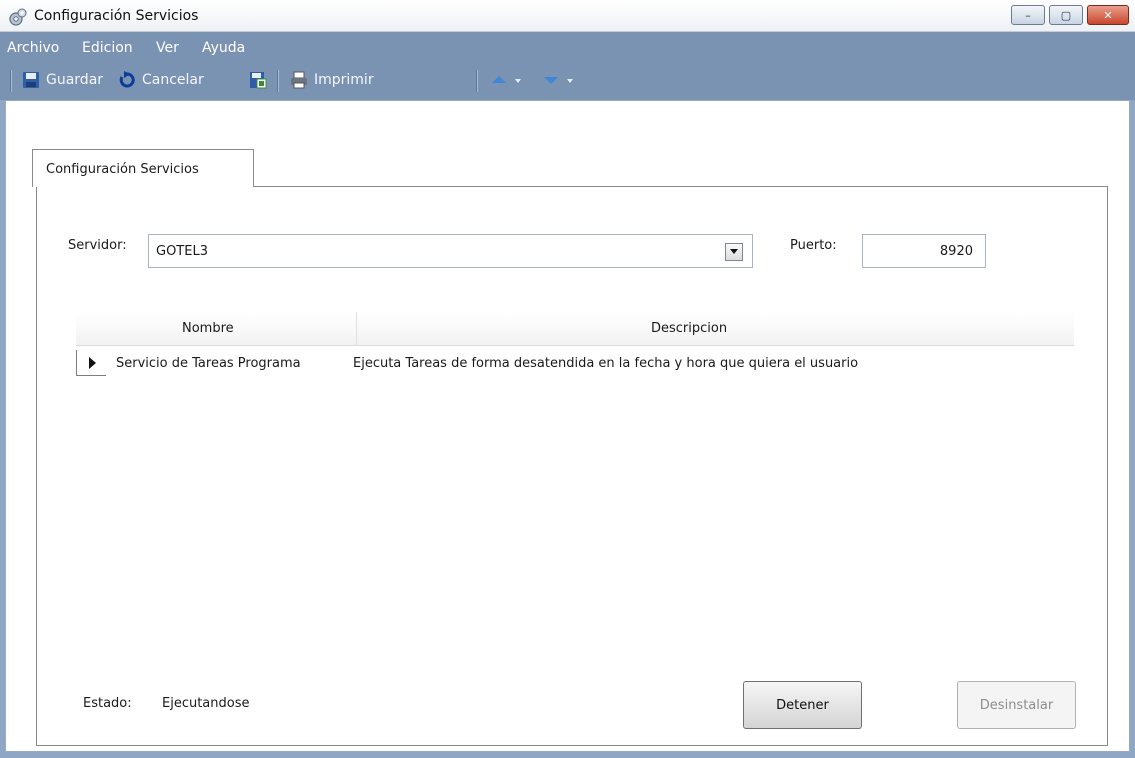  Describe the element at coordinates (344, 80) in the screenshot. I see `print-label: Imprimir` at that location.